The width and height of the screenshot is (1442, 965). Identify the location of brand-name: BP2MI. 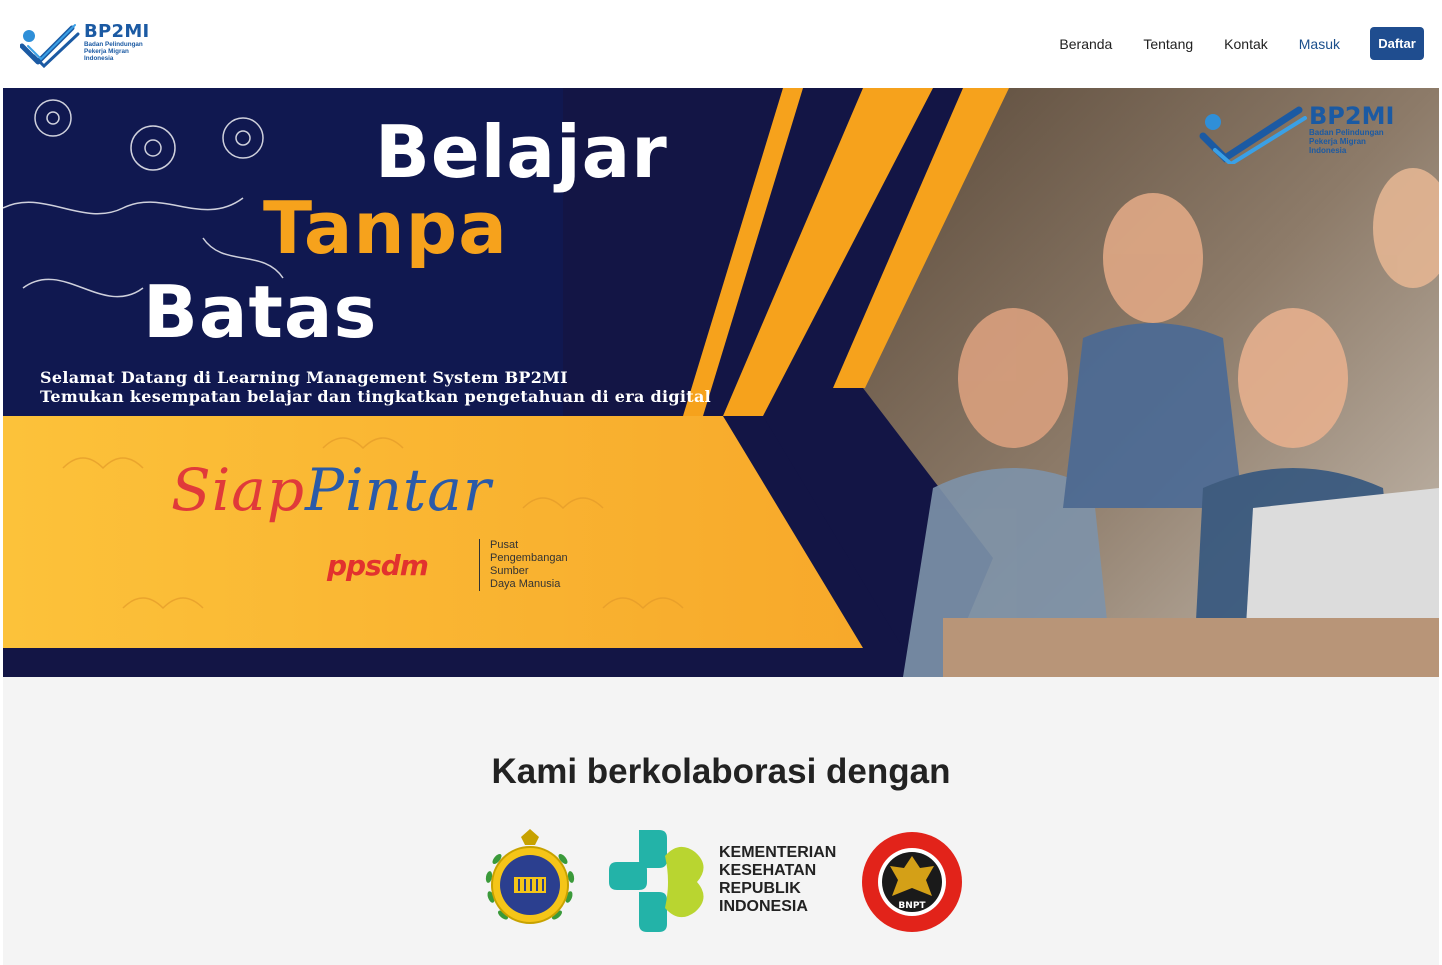
(117, 31).